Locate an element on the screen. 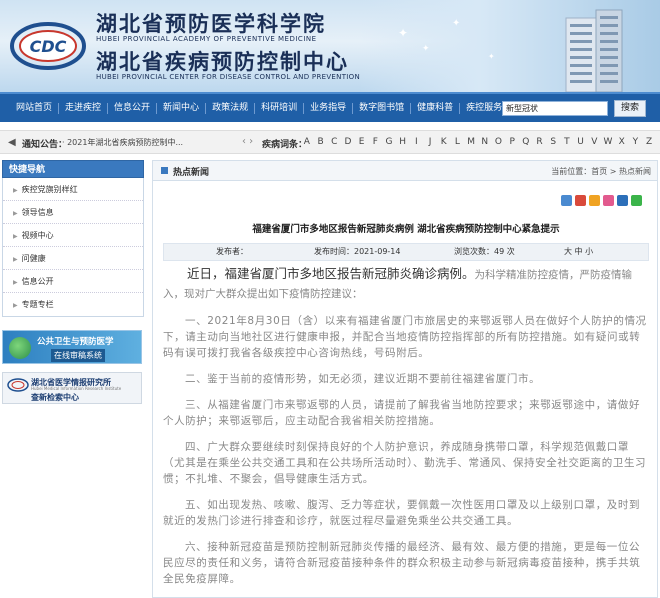  letter-index-link: D is located at coordinates (348, 142).